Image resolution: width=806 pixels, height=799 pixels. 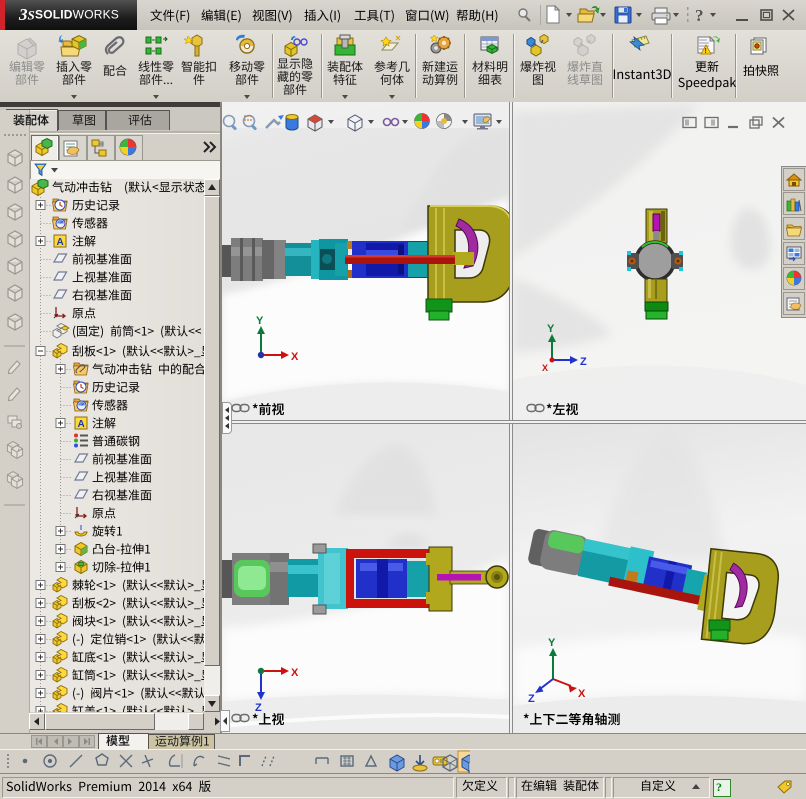 What do you see at coordinates (26, 14) in the screenshot?
I see `svg-text: 3S` at bounding box center [26, 14].